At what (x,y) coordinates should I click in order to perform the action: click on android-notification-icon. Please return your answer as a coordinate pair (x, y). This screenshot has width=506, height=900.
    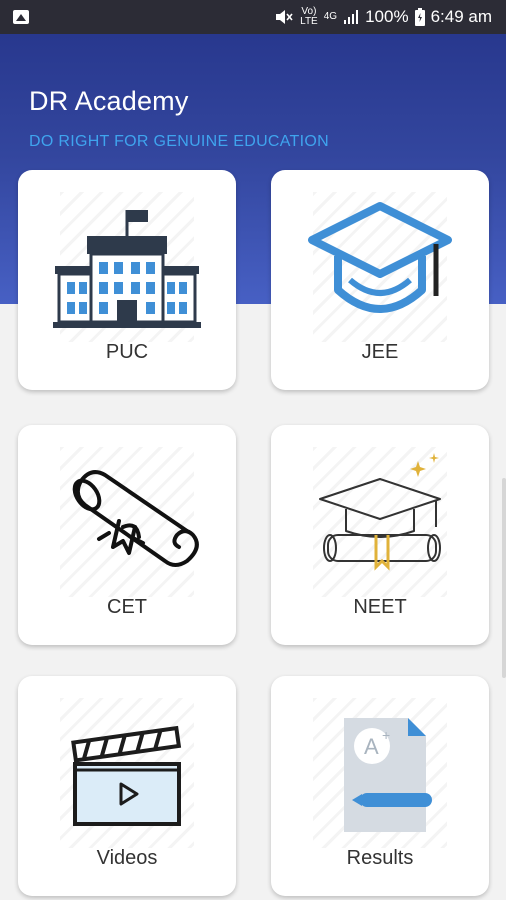
    Looking at the image, I should click on (21, 17).